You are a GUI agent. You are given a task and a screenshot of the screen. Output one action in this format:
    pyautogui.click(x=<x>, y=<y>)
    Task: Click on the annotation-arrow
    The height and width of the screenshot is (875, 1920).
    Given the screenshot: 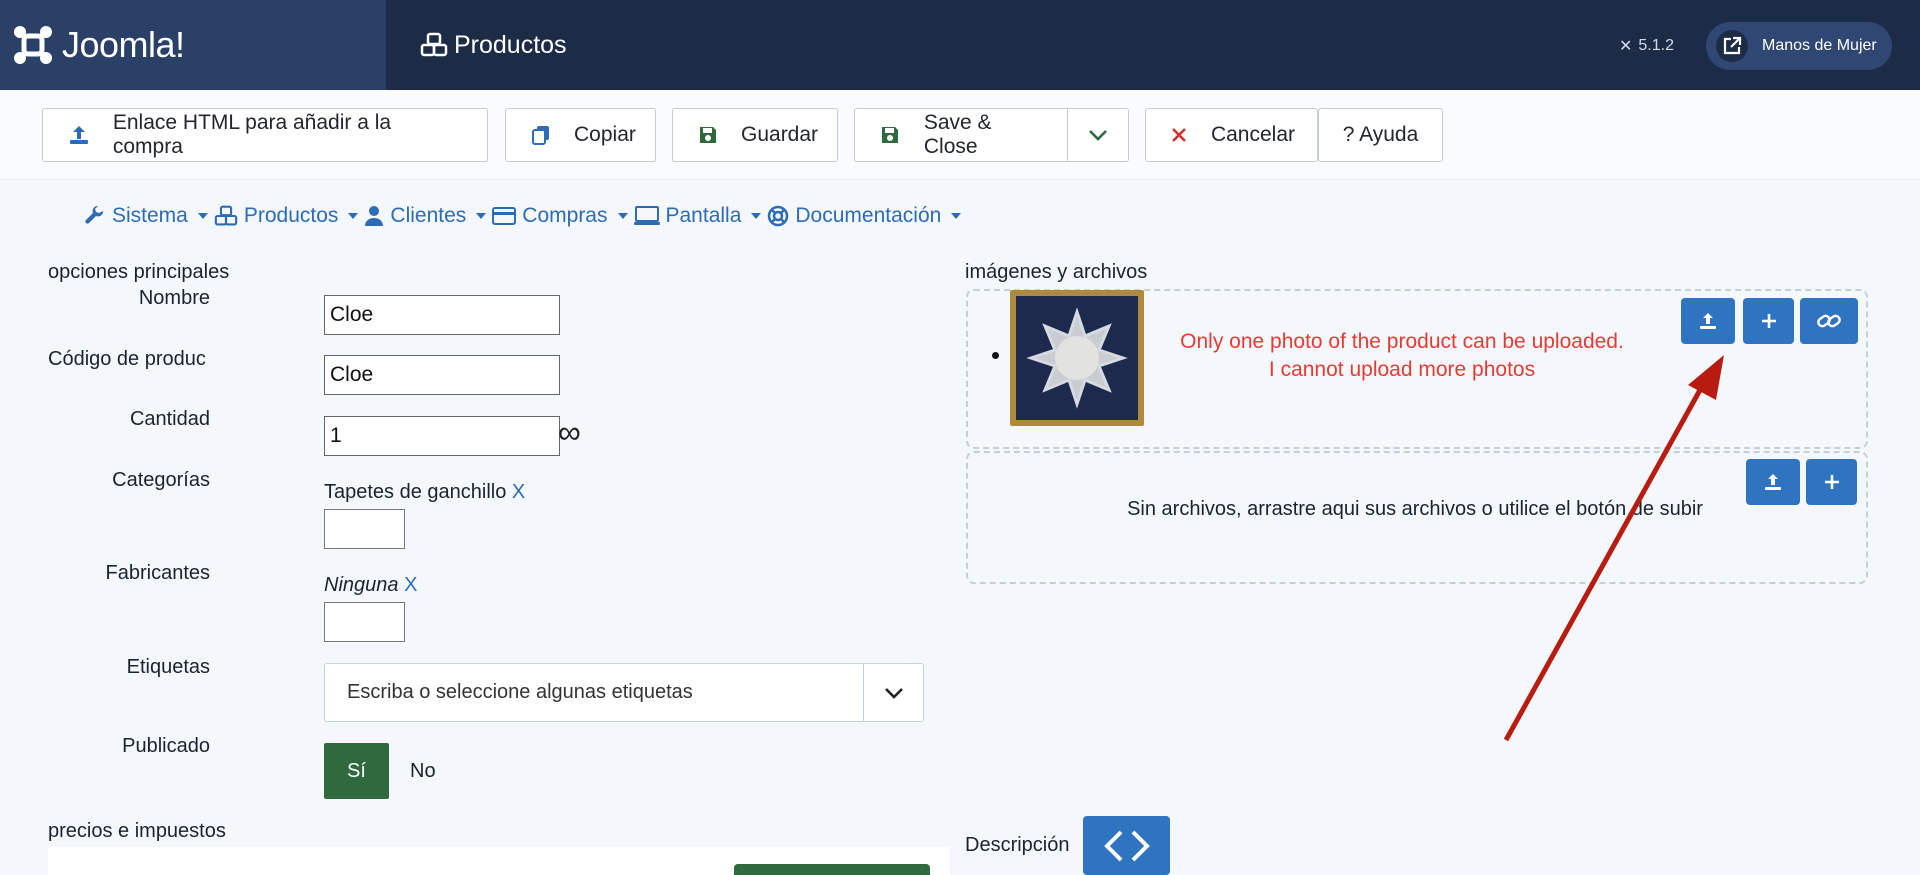 What is the action you would take?
    pyautogui.click(x=1613, y=548)
    